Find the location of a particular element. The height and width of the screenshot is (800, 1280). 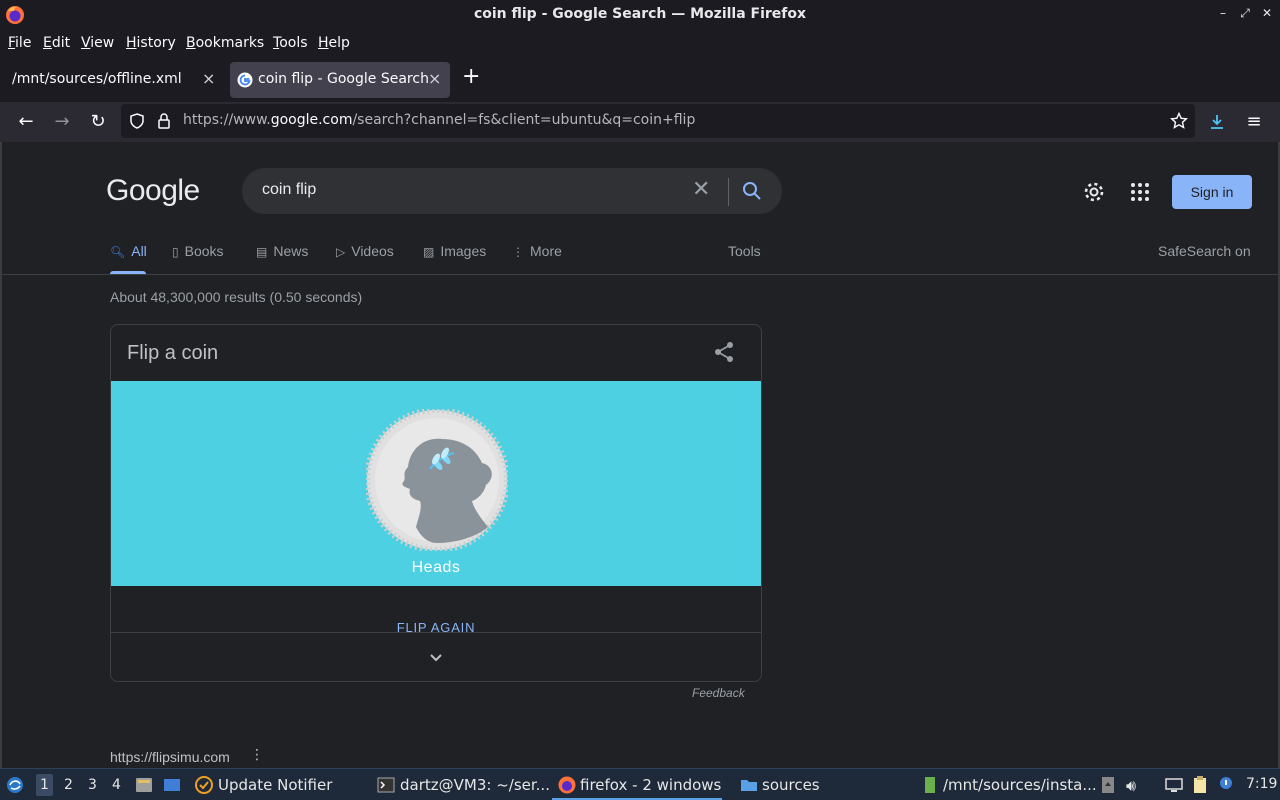

image-icon: ▨ is located at coordinates (429, 252).